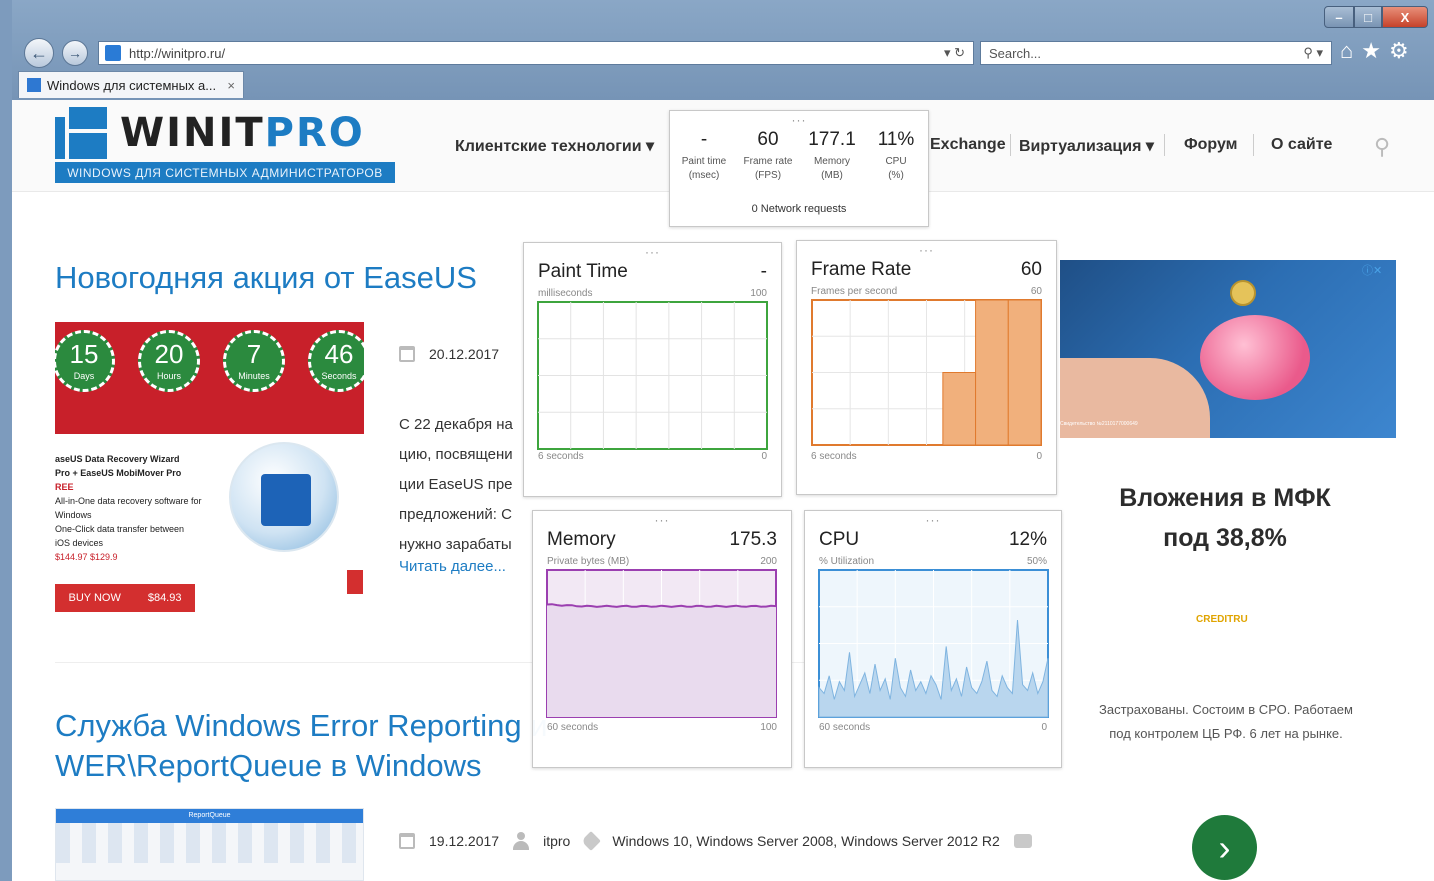 This screenshot has height=881, width=1434. I want to click on menu-forum: Форум, so click(1211, 145).